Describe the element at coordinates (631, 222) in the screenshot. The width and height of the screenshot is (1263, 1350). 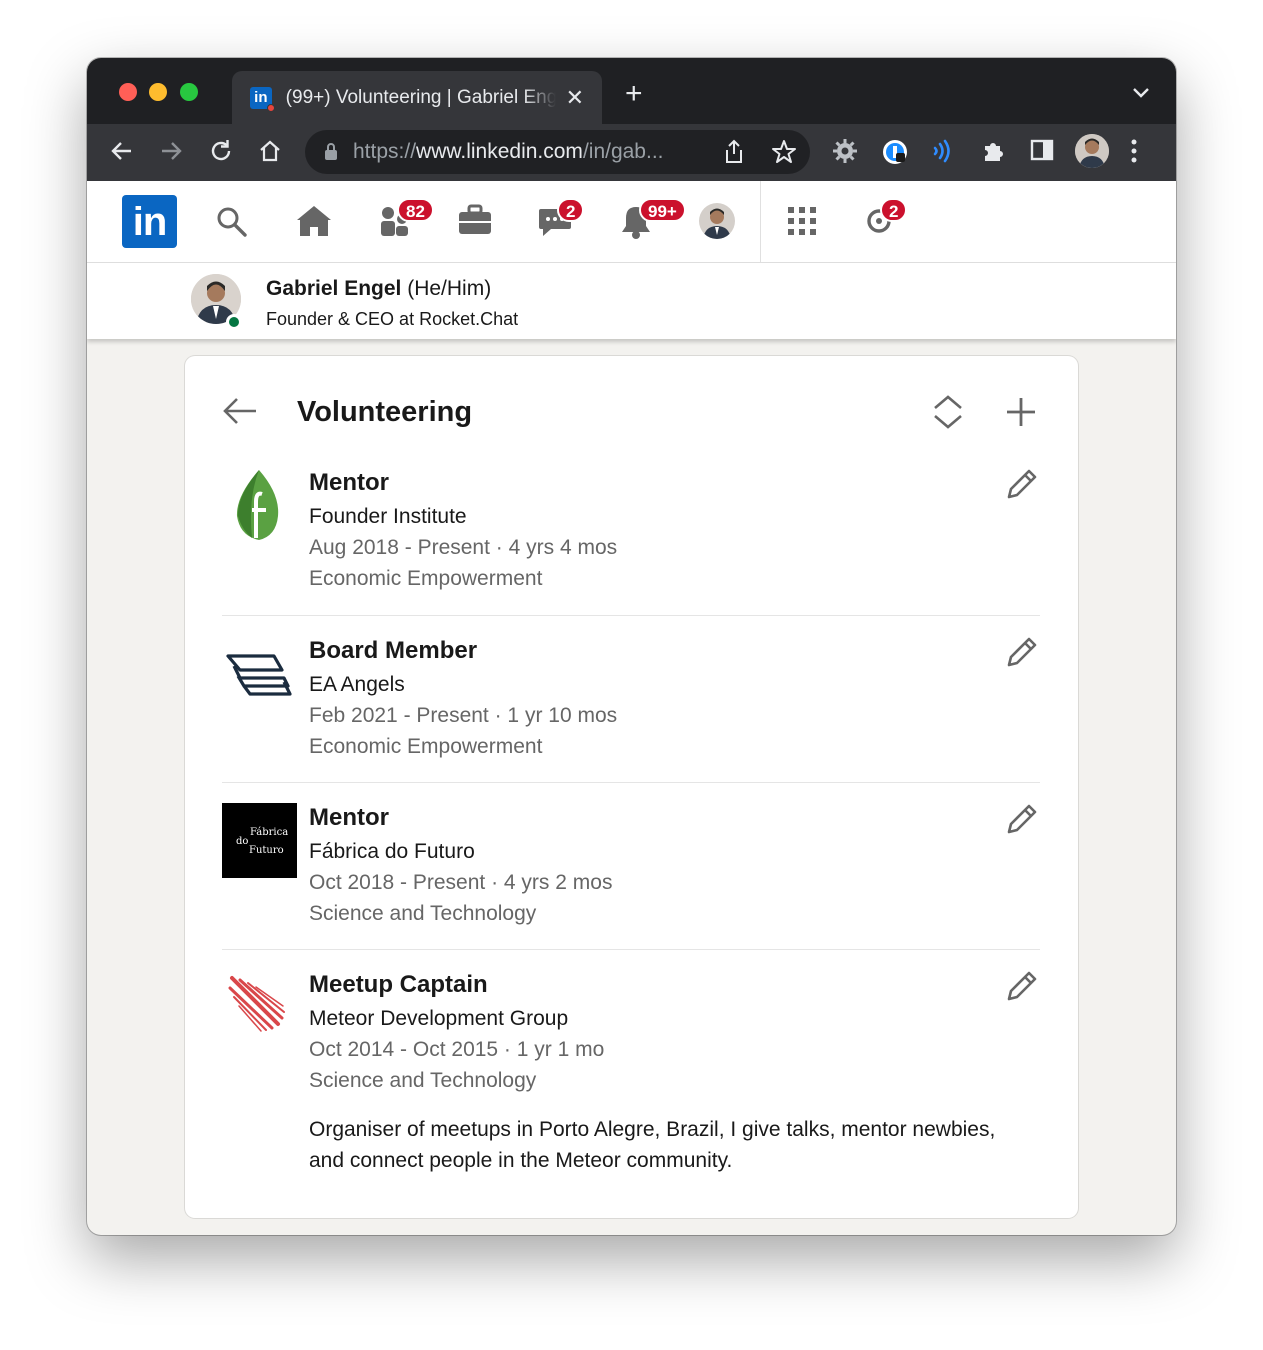
I see `linkedin-global-nav: in 82 2 99+ 2` at that location.